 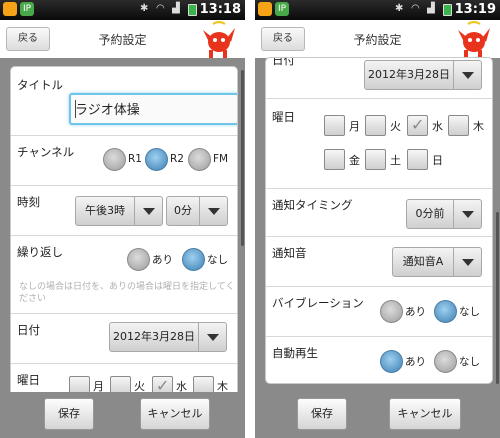 I want to click on vibration-row: バイブレーション あり なし, so click(x=379, y=311).